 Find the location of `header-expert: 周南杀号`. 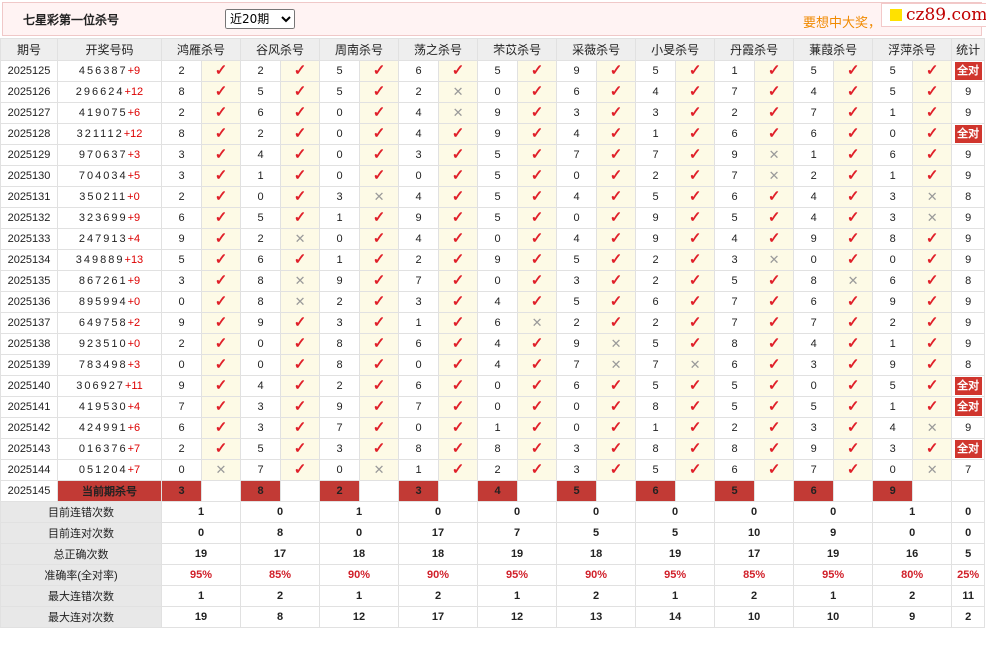

header-expert: 周南杀号 is located at coordinates (359, 49).